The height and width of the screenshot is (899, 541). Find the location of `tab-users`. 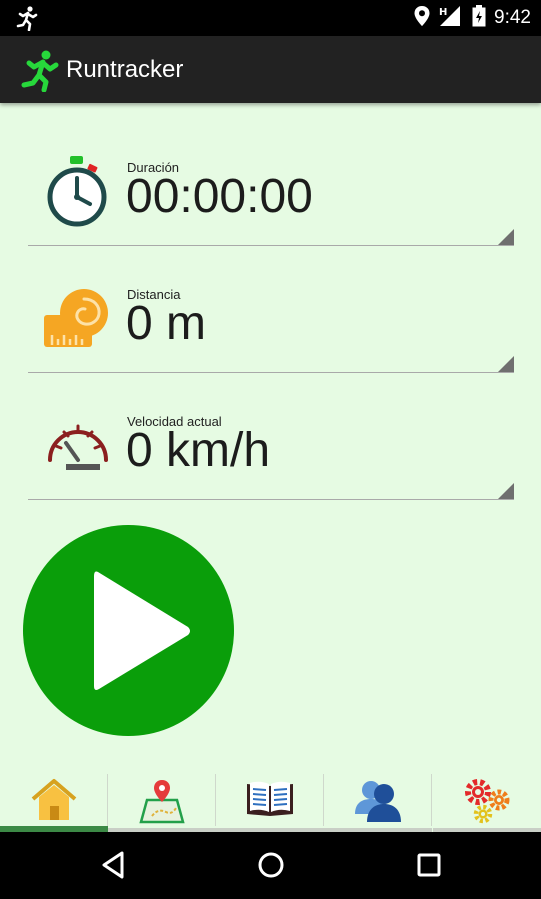

tab-users is located at coordinates (378, 801).